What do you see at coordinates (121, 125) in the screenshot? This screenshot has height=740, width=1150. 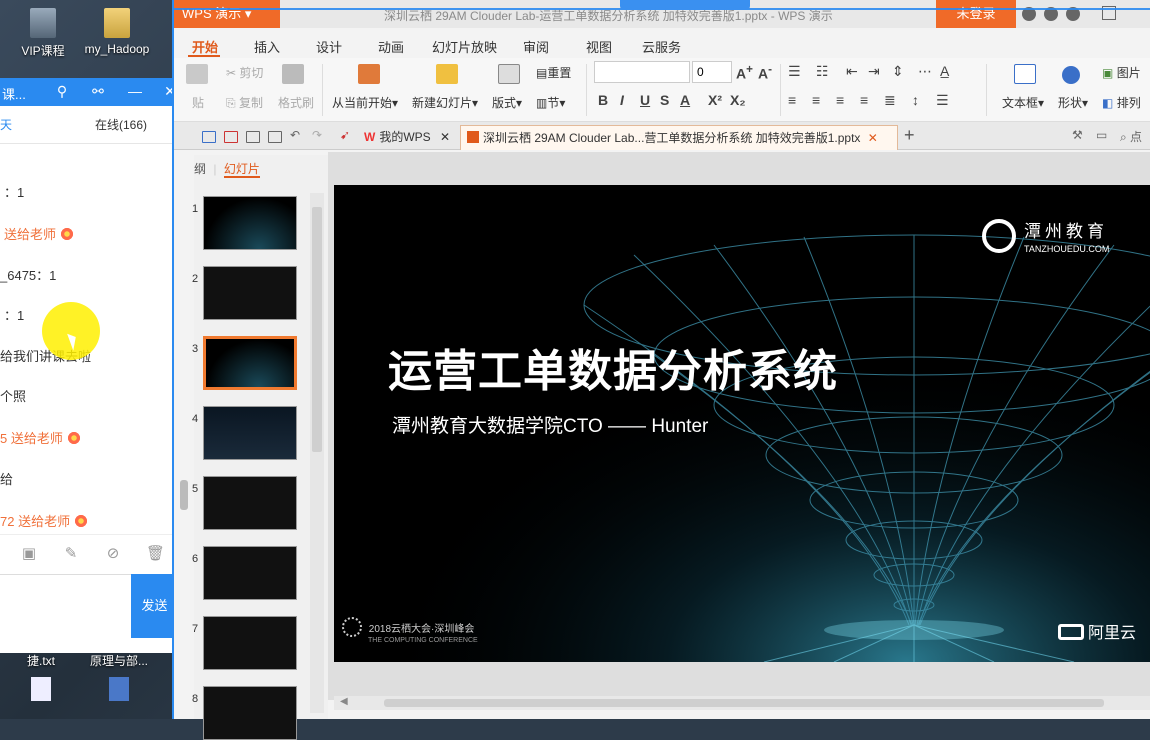 I see `tab-online: 在线(166)` at bounding box center [121, 125].